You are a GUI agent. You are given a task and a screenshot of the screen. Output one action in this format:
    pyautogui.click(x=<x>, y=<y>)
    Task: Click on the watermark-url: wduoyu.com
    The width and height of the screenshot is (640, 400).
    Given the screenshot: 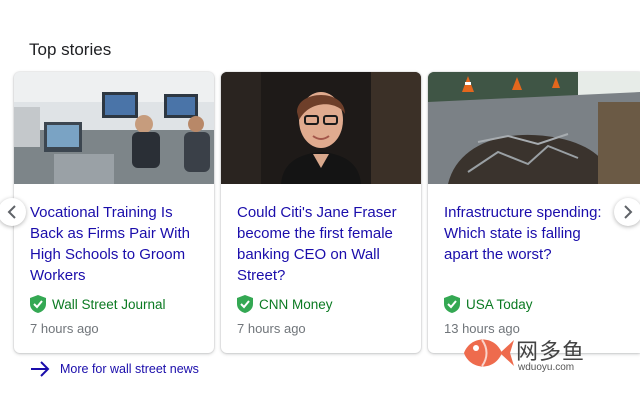 What is the action you would take?
    pyautogui.click(x=546, y=367)
    